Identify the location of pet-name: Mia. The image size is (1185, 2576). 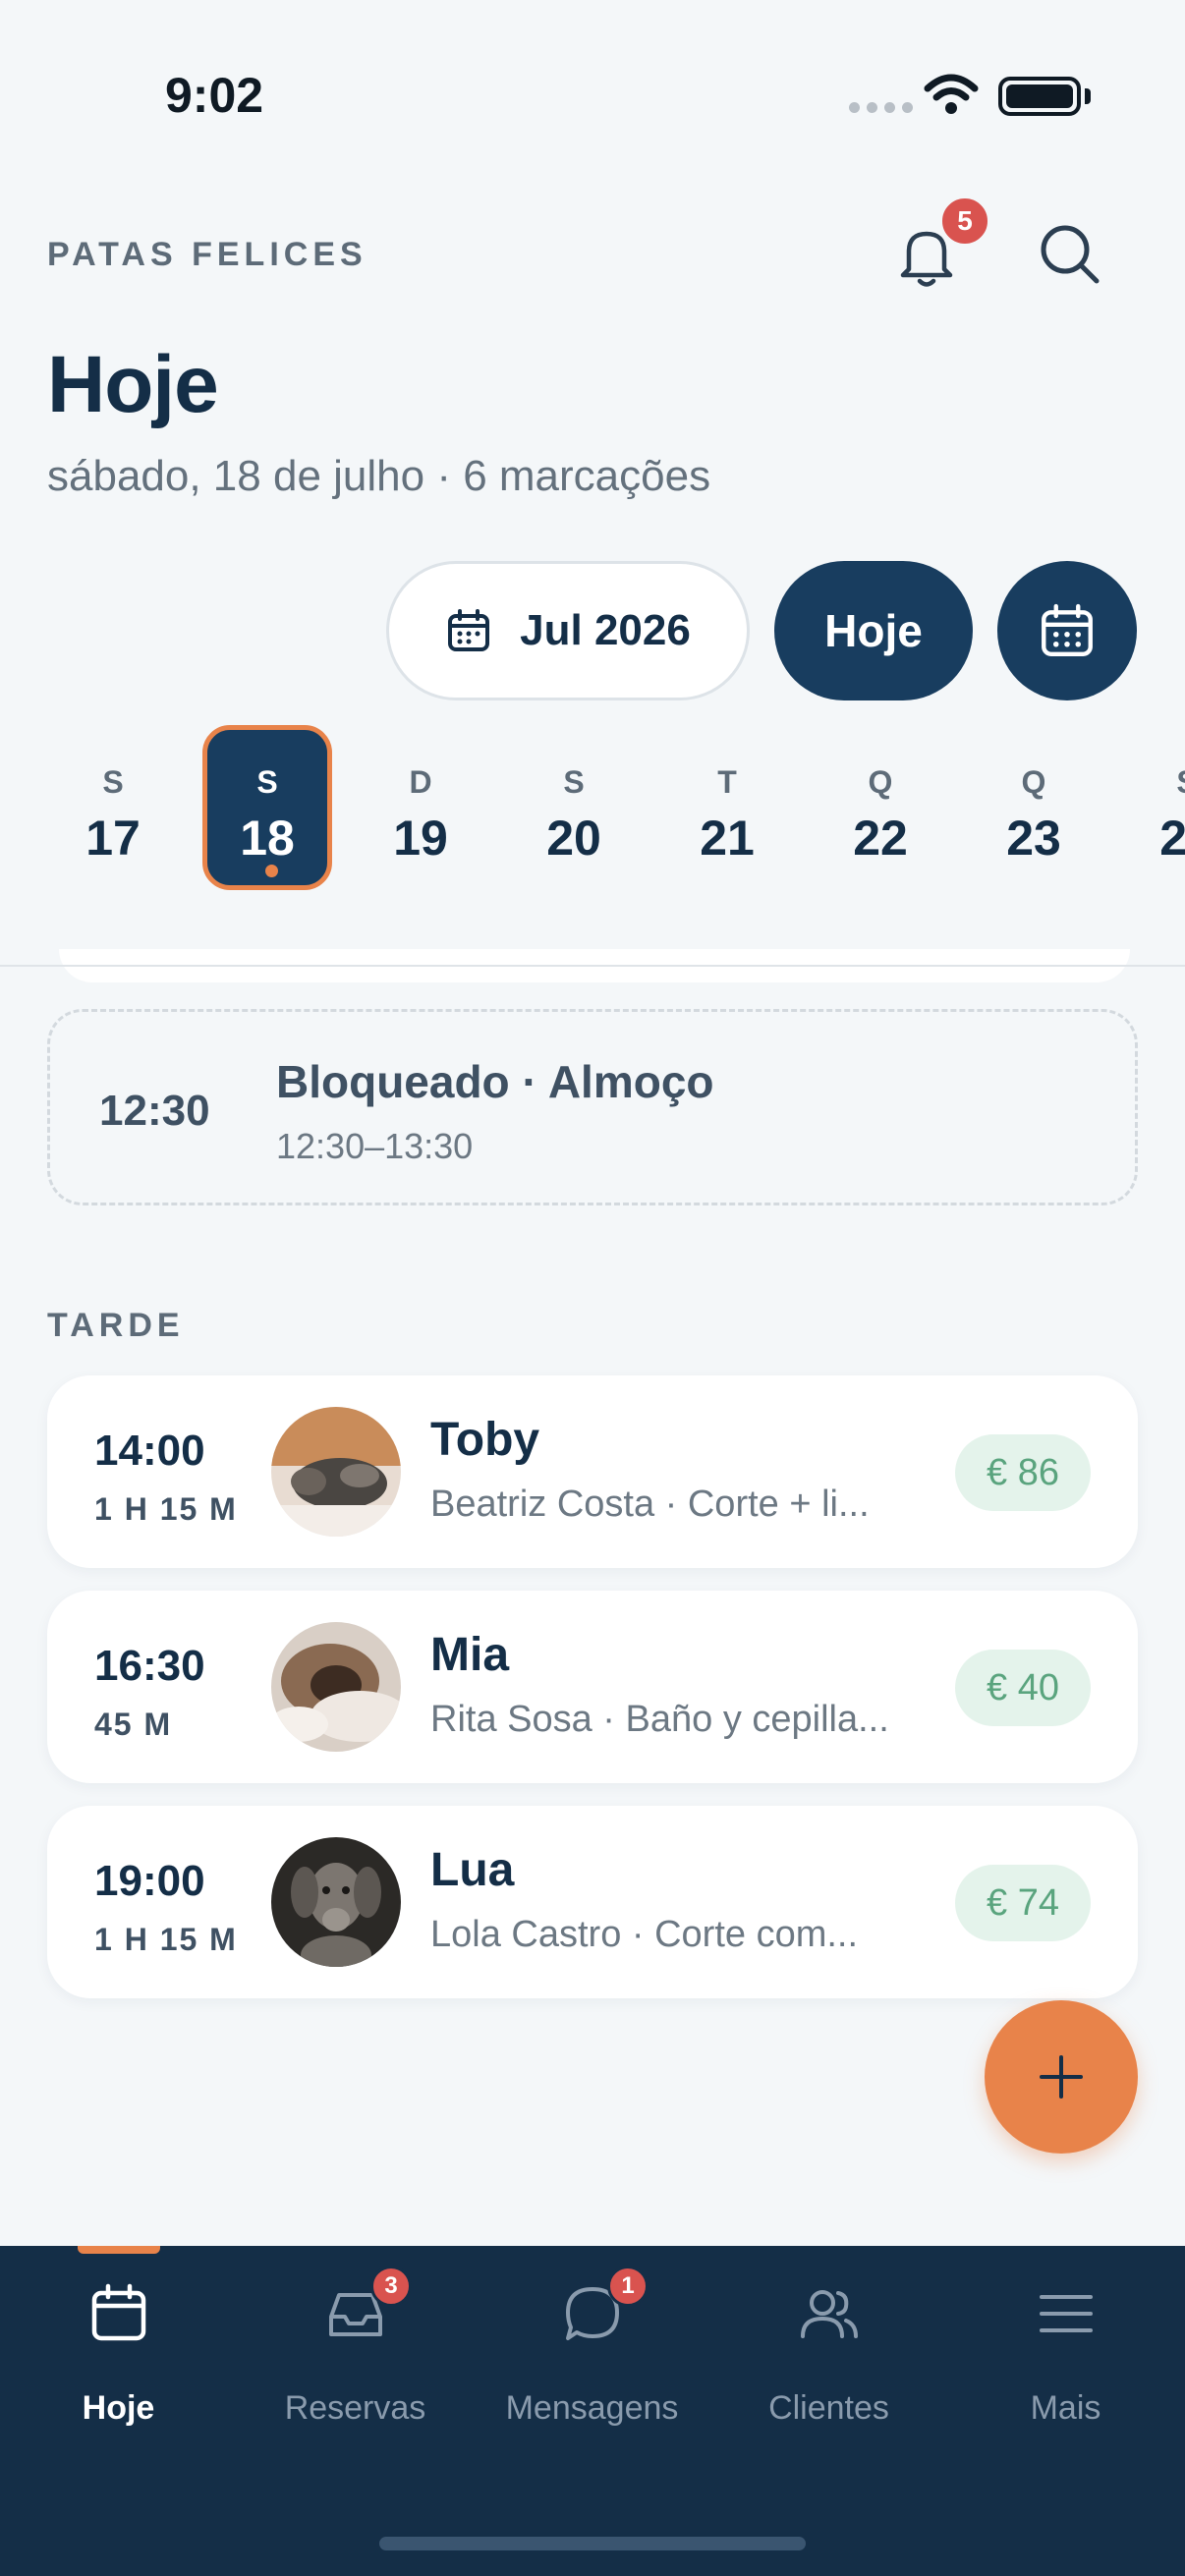
(470, 1655).